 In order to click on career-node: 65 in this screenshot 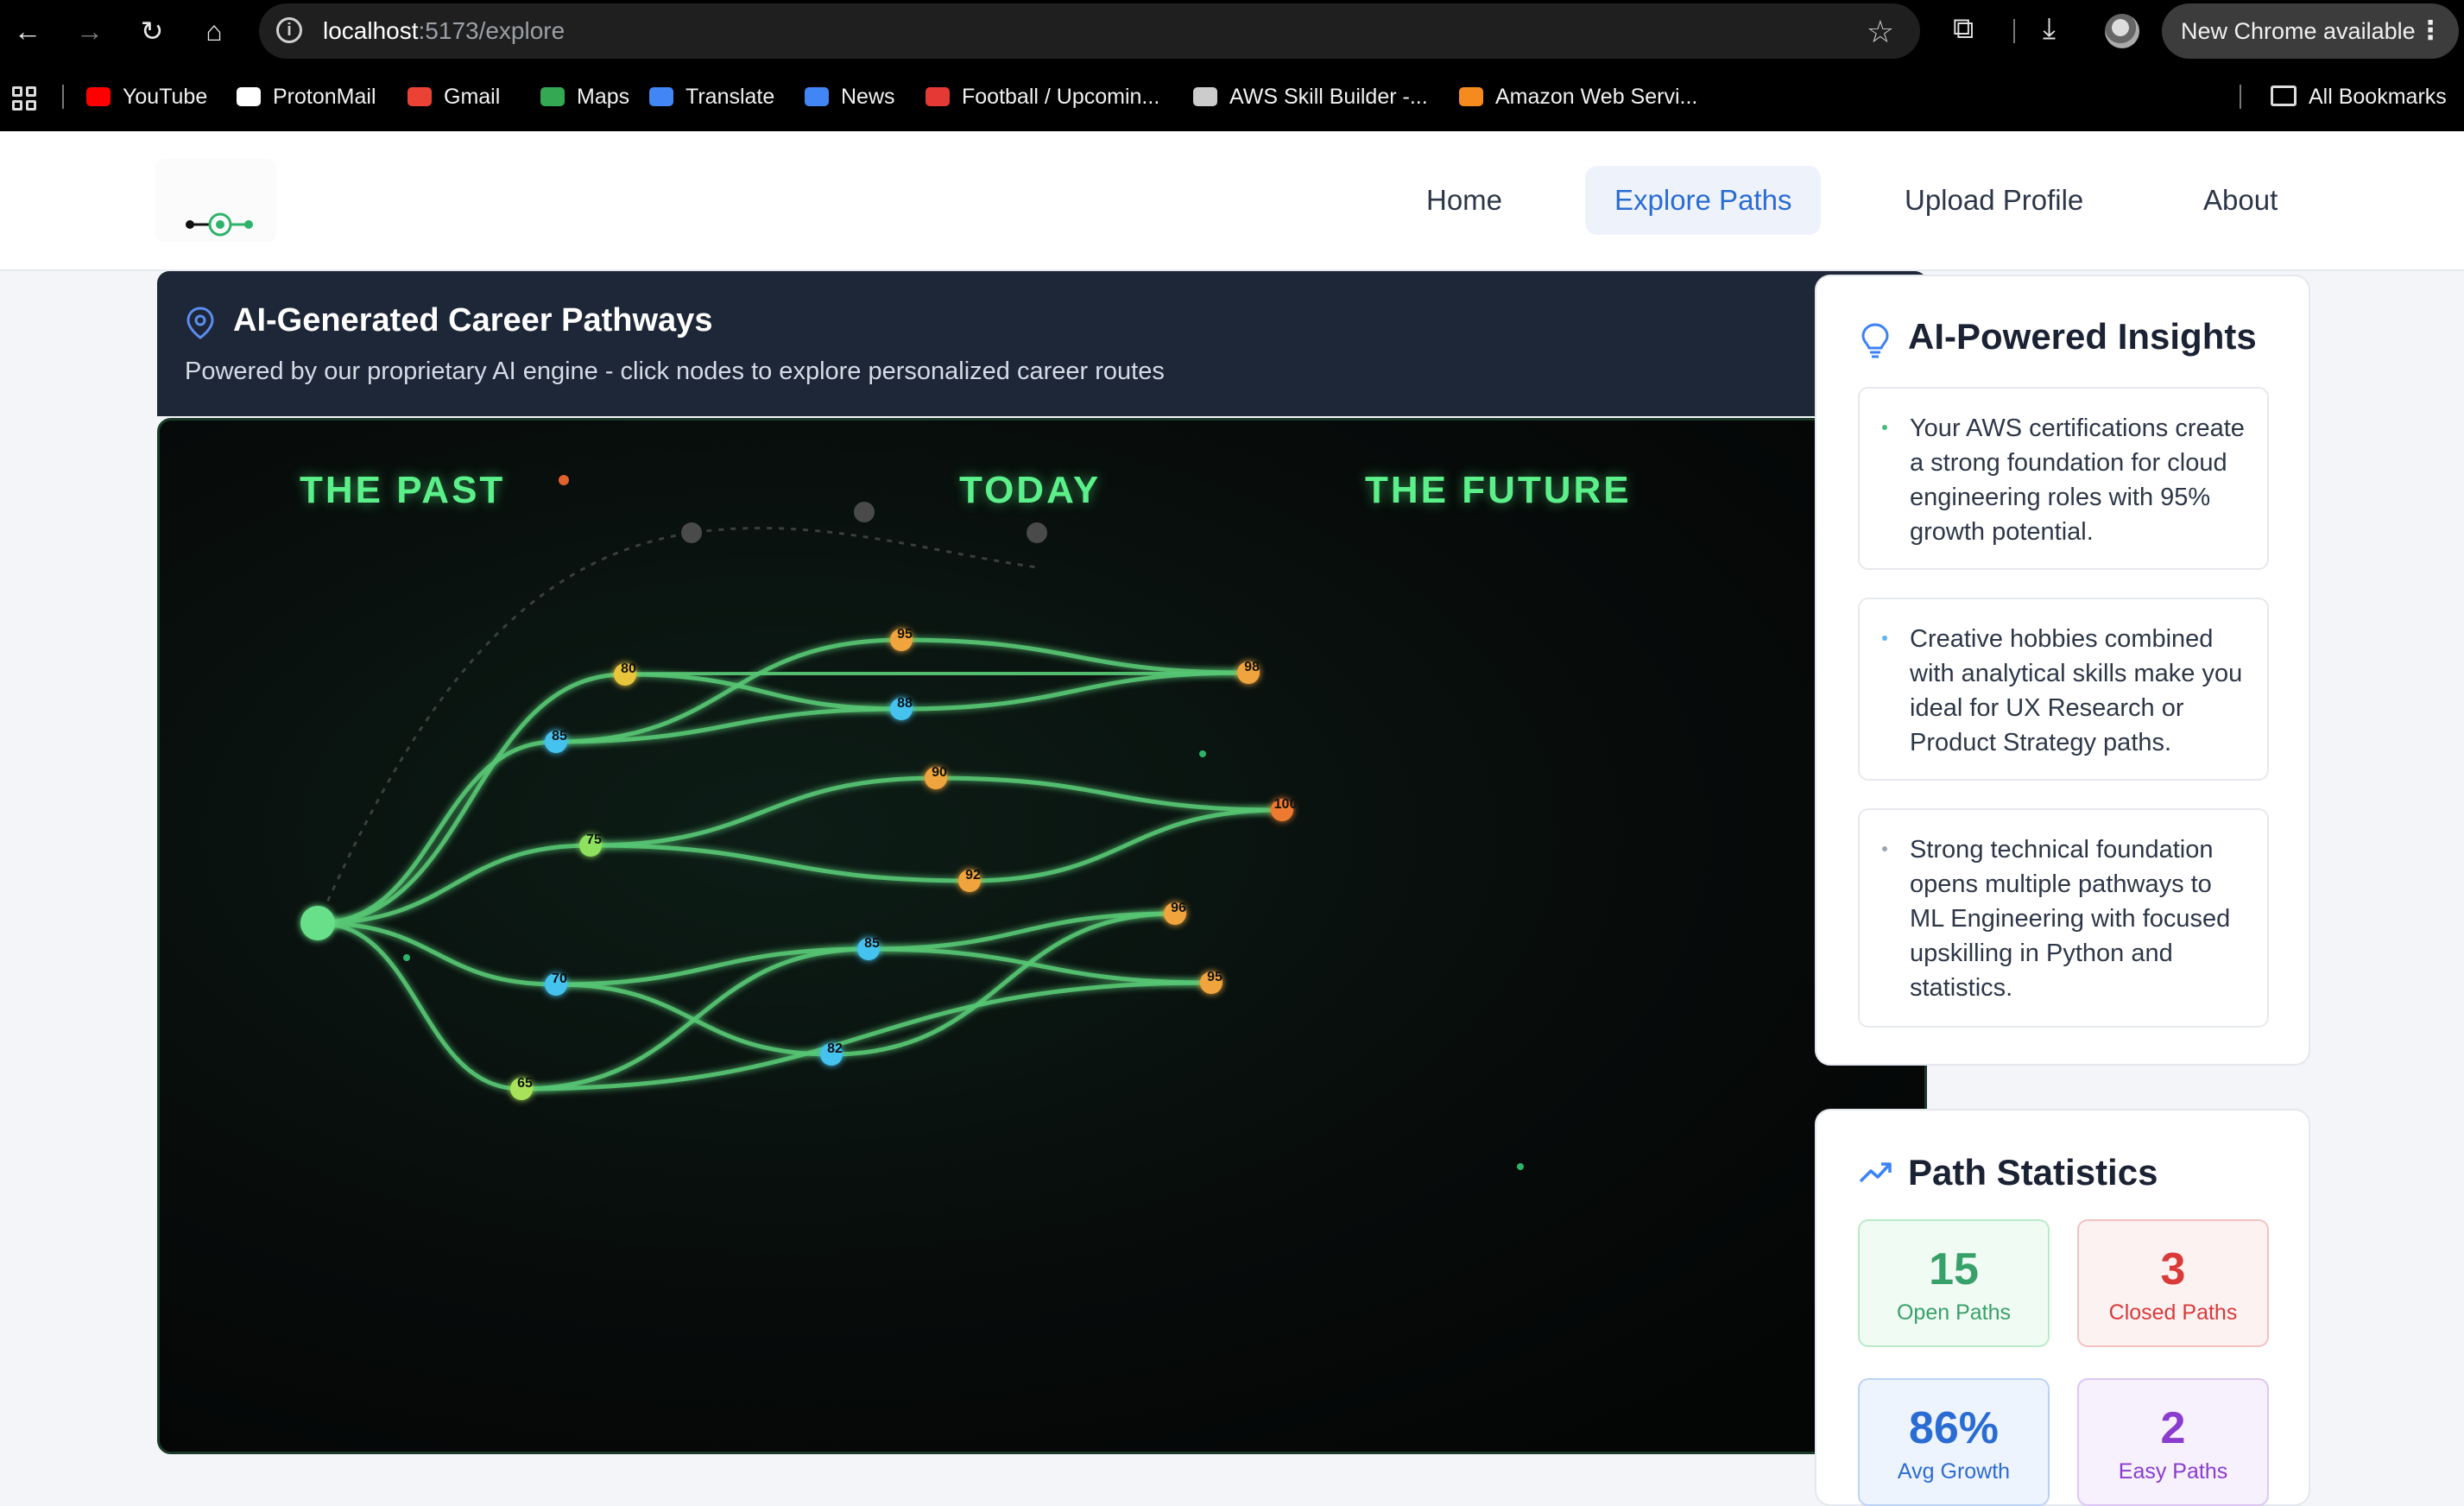, I will do `click(521, 1088)`.